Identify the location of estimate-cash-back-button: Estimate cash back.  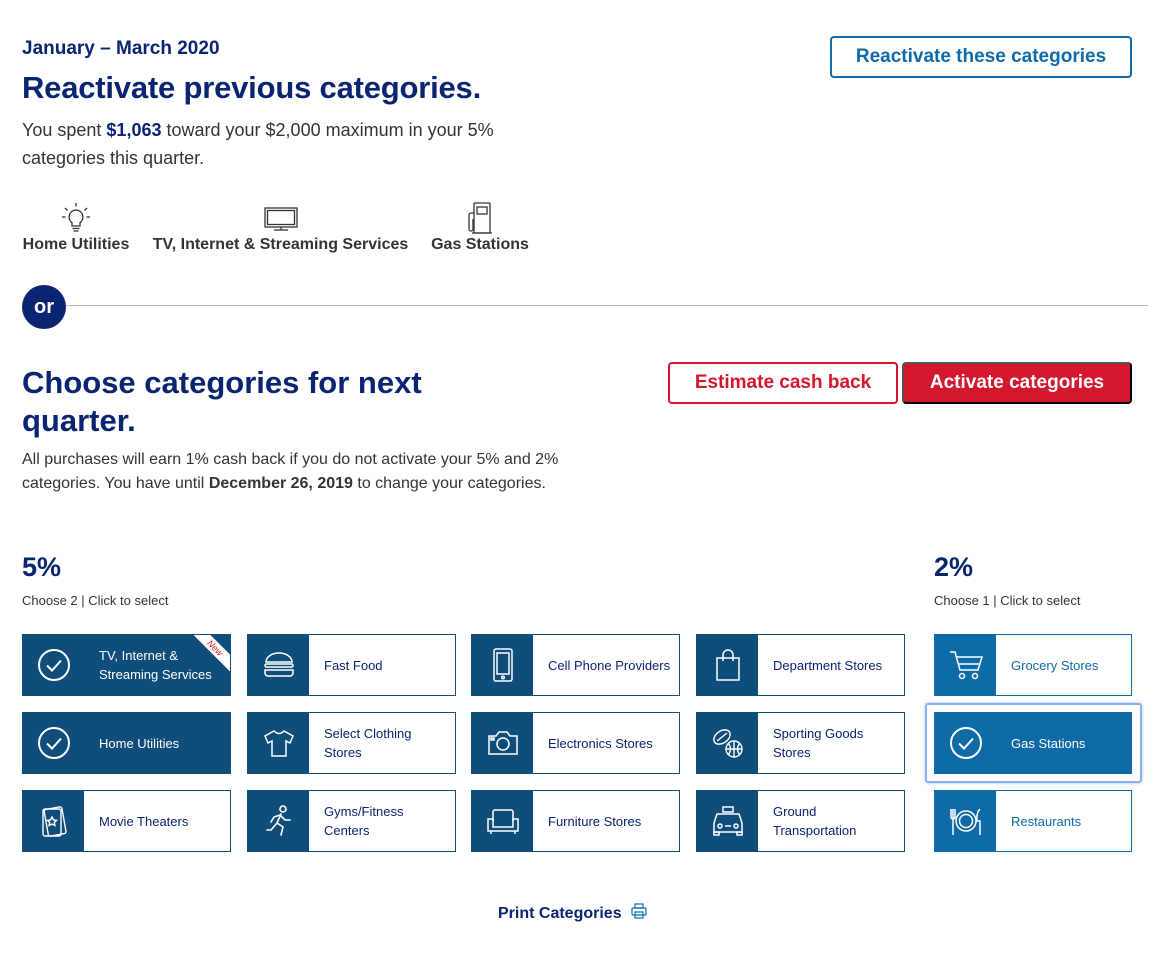
(783, 383).